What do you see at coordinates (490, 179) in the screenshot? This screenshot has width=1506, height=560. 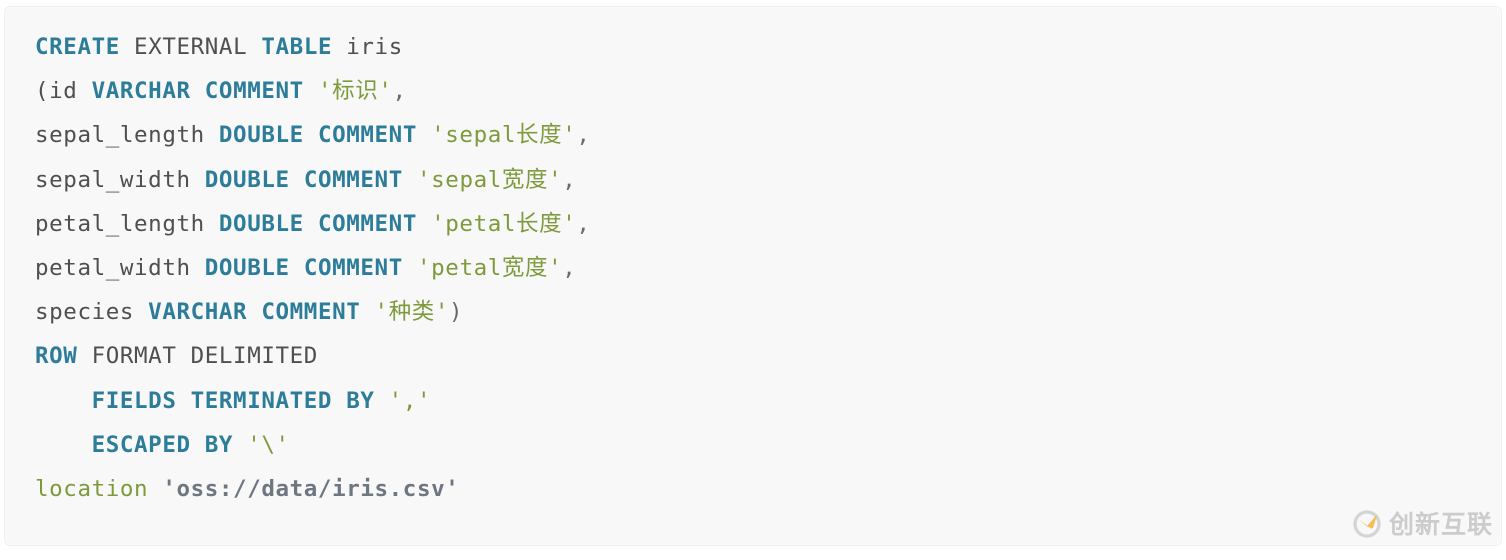 I see `code-token-str: 'sepal宽度'` at bounding box center [490, 179].